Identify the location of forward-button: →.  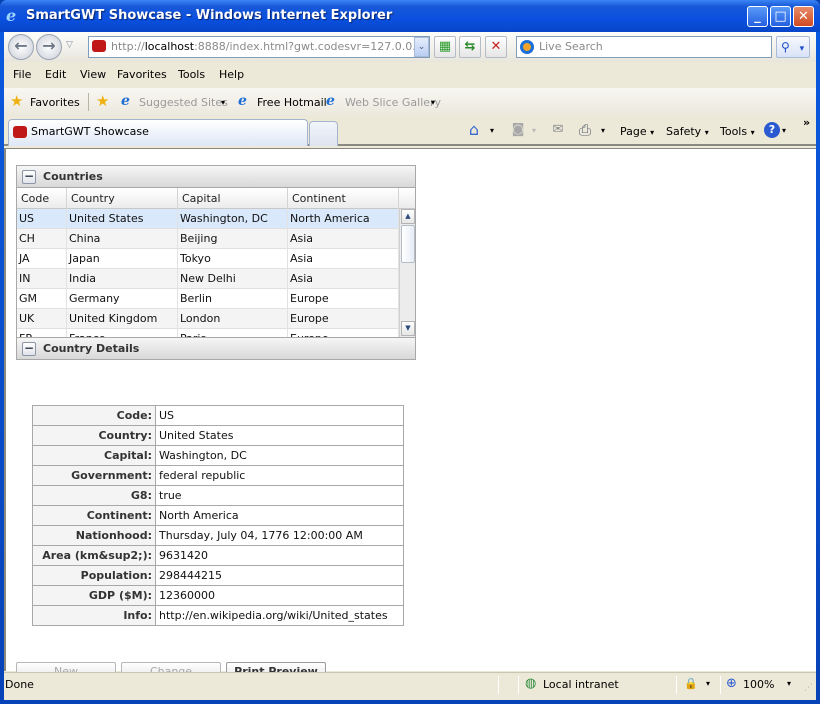
(49, 47).